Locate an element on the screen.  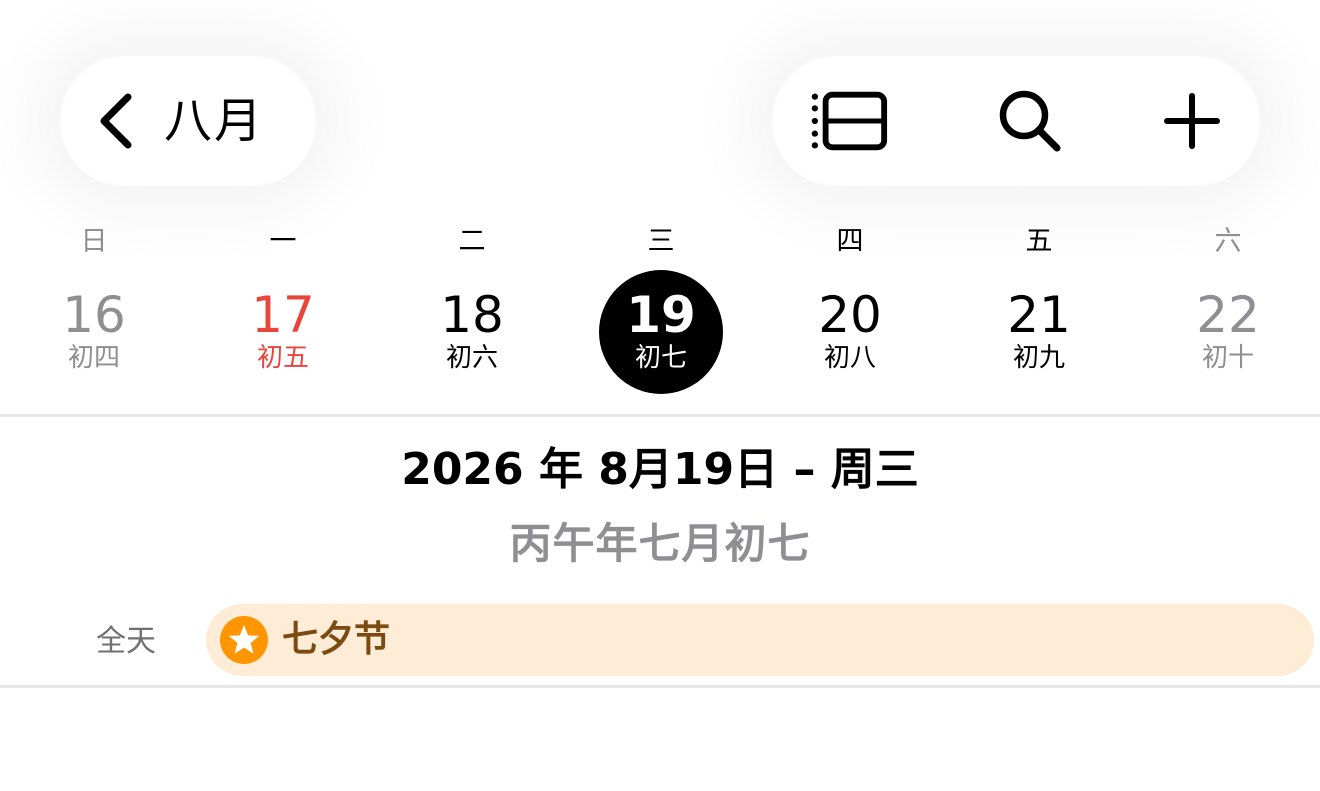
add-icon is located at coordinates (1192, 121).